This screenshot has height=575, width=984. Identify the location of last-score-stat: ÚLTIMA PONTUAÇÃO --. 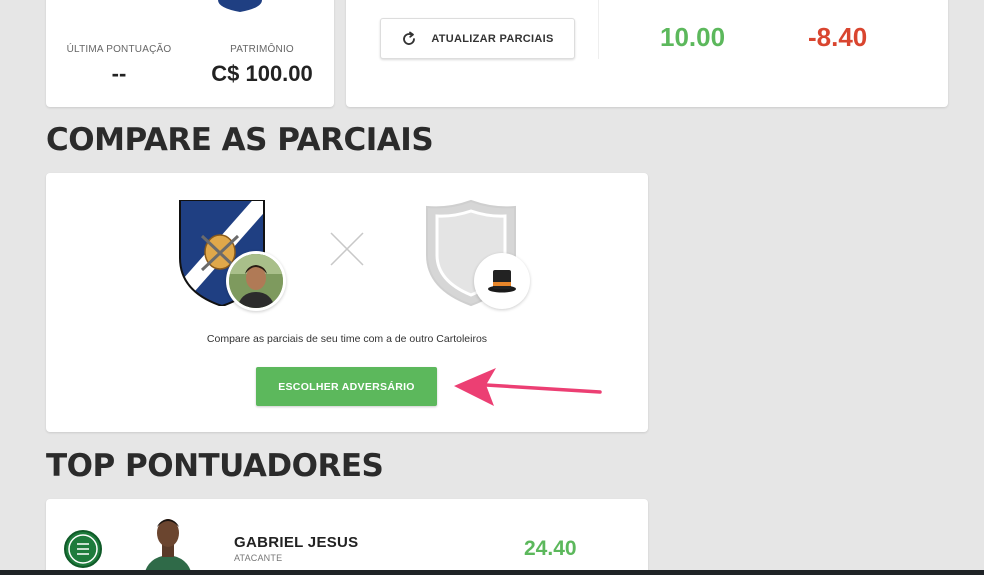
(119, 65).